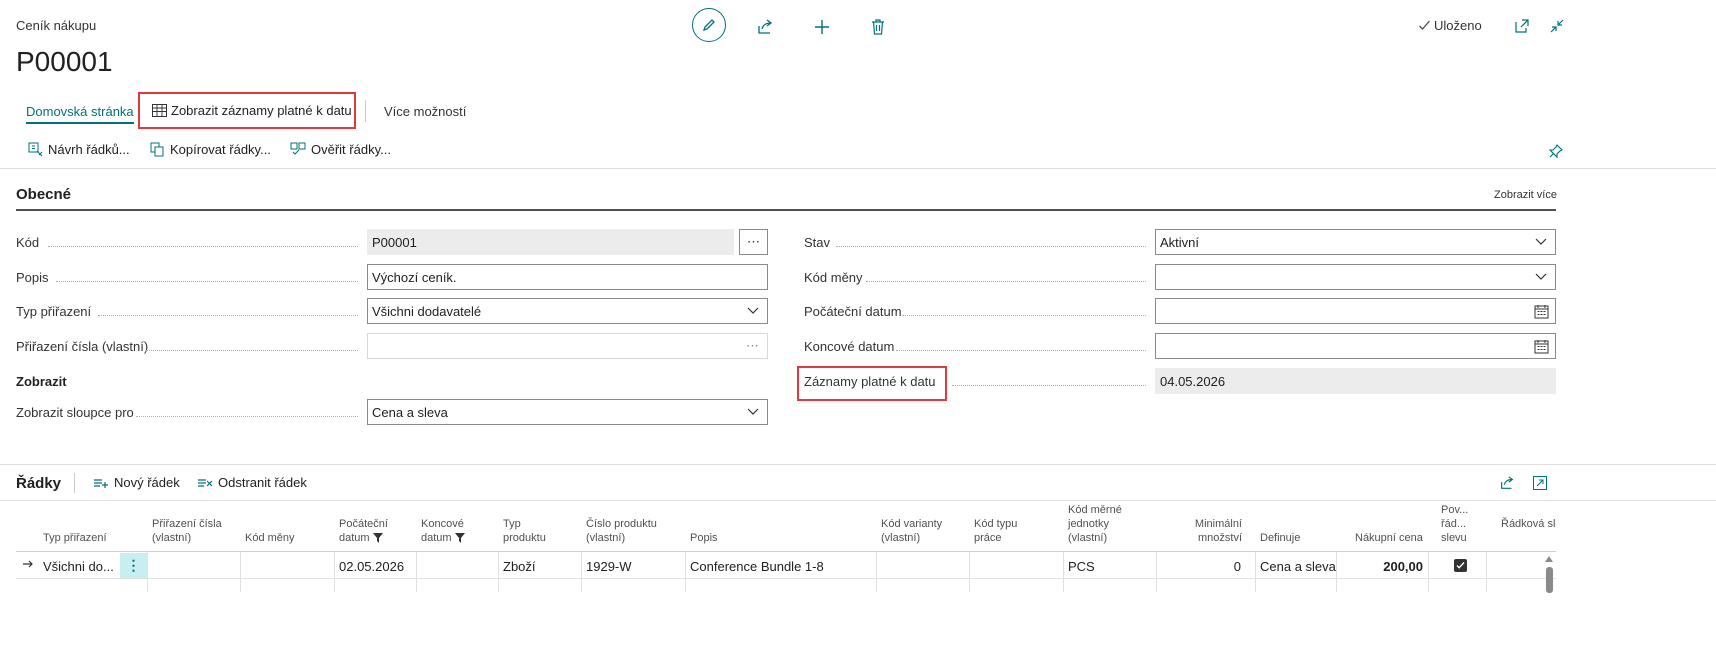 This screenshot has width=1716, height=647. Describe the element at coordinates (133, 565) in the screenshot. I see `row-actions-button: ⋮` at that location.